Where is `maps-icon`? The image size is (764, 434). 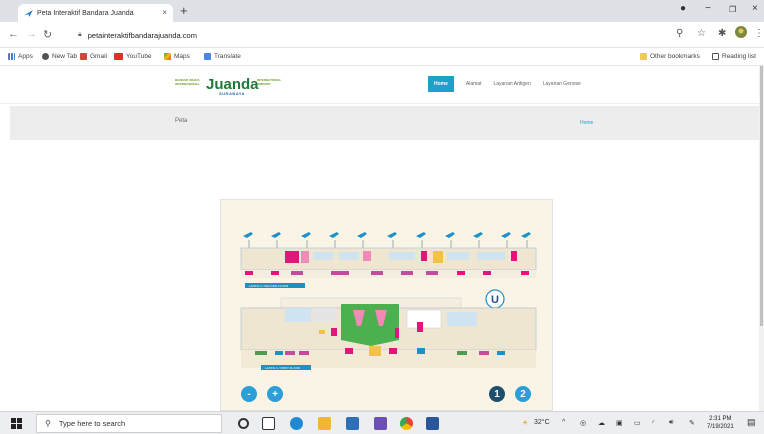
maps-icon is located at coordinates (167, 56).